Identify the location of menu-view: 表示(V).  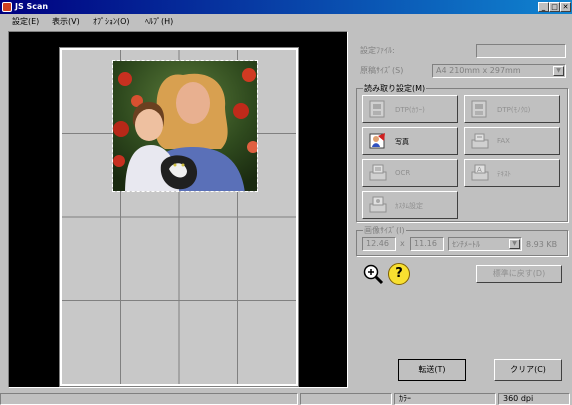
(66, 21).